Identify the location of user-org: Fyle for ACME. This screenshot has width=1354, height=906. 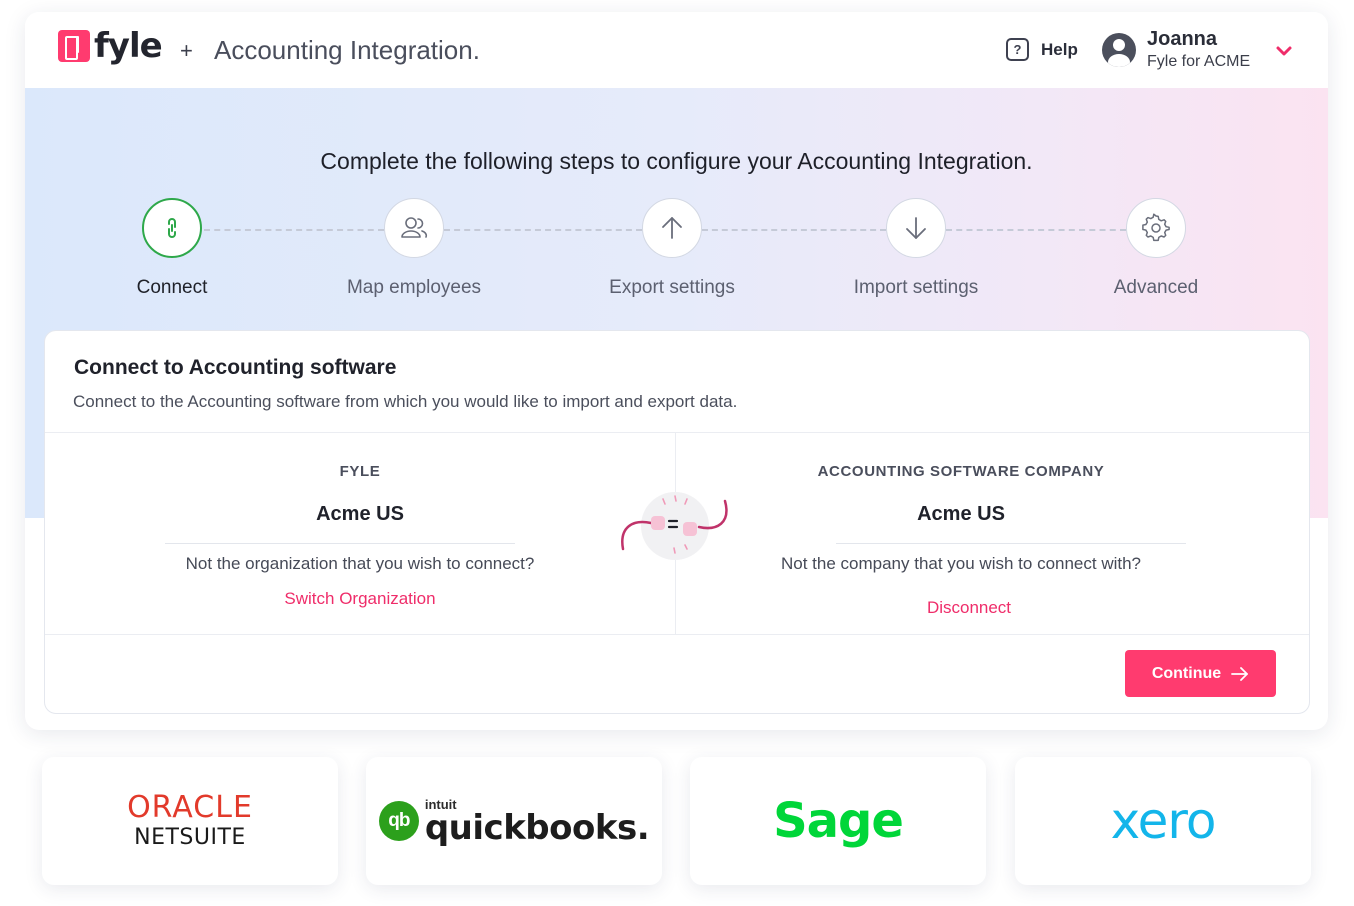
(1199, 61).